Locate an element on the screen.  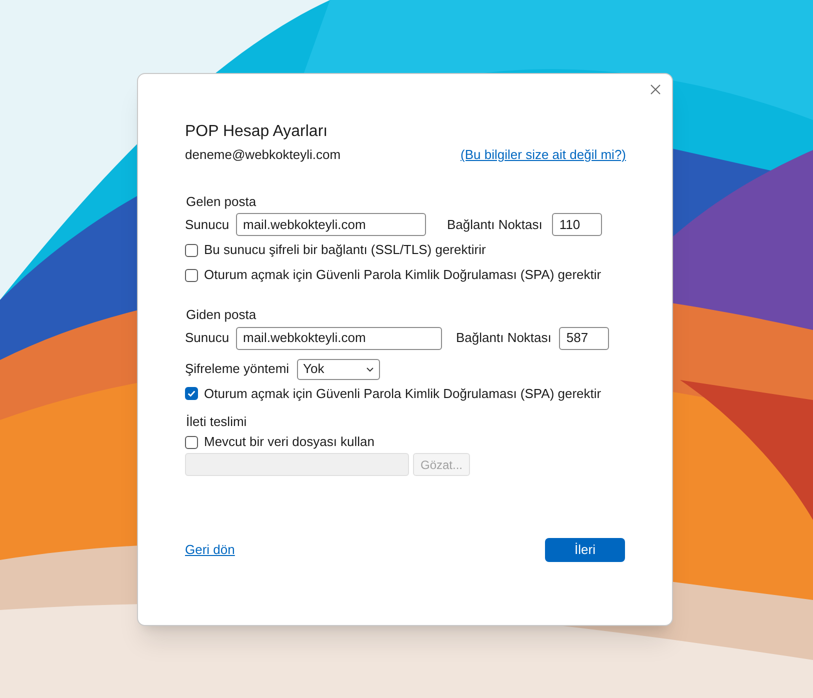
section-heading: Giden posta is located at coordinates (222, 315).